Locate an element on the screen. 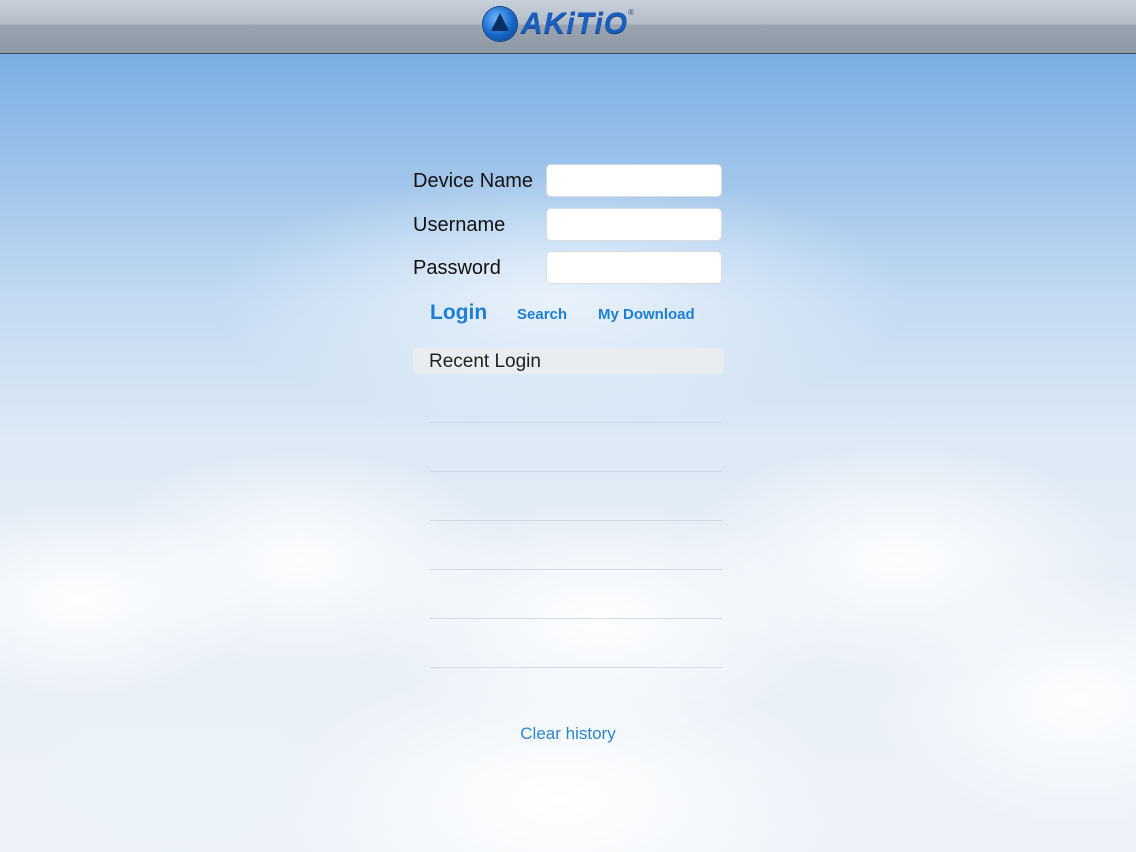 This screenshot has height=852, width=1136. clear-history-button: Clear history is located at coordinates (567, 734).